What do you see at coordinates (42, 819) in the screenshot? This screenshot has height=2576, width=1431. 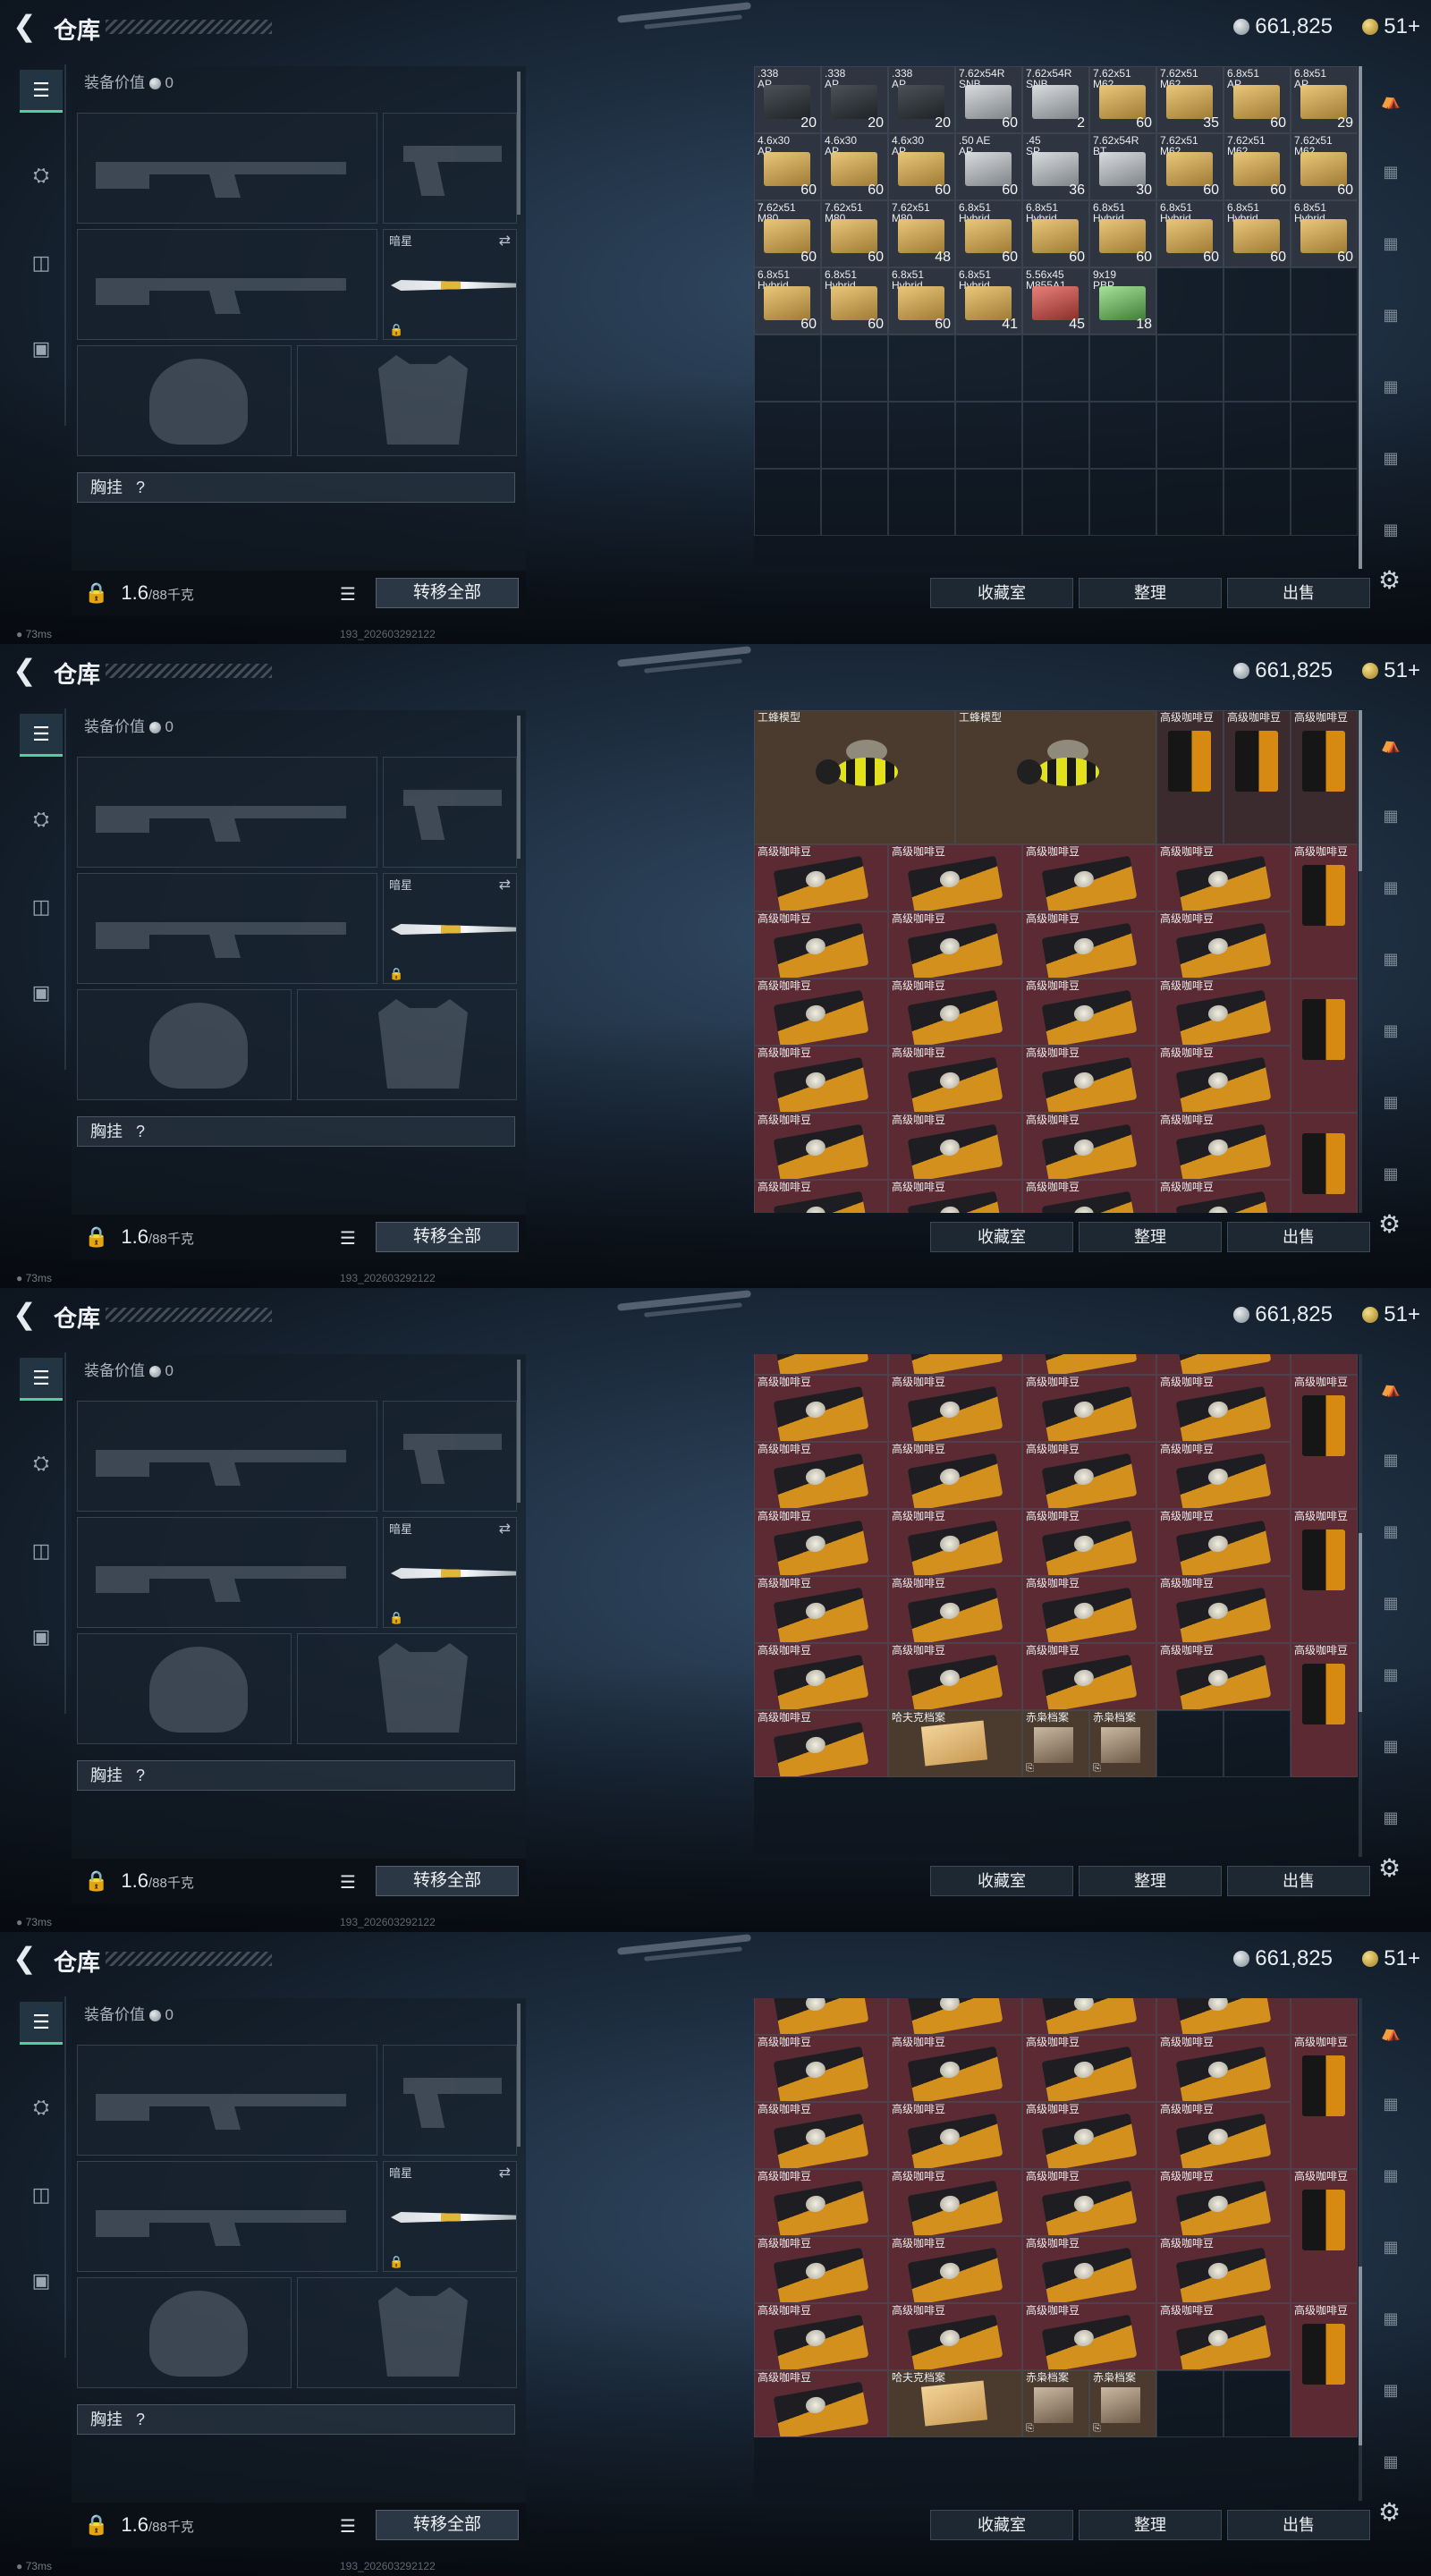 I see `armor-tab-icon: ⛭` at bounding box center [42, 819].